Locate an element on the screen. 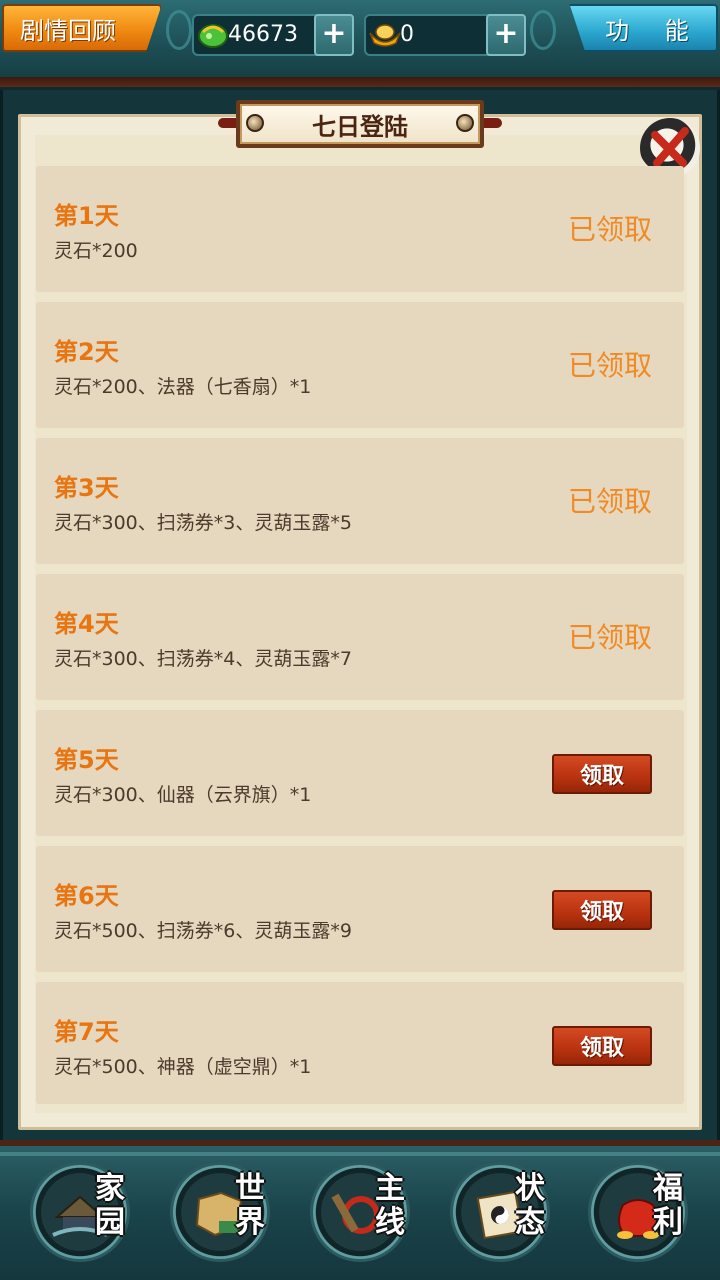  add-gold-button: + is located at coordinates (506, 35).